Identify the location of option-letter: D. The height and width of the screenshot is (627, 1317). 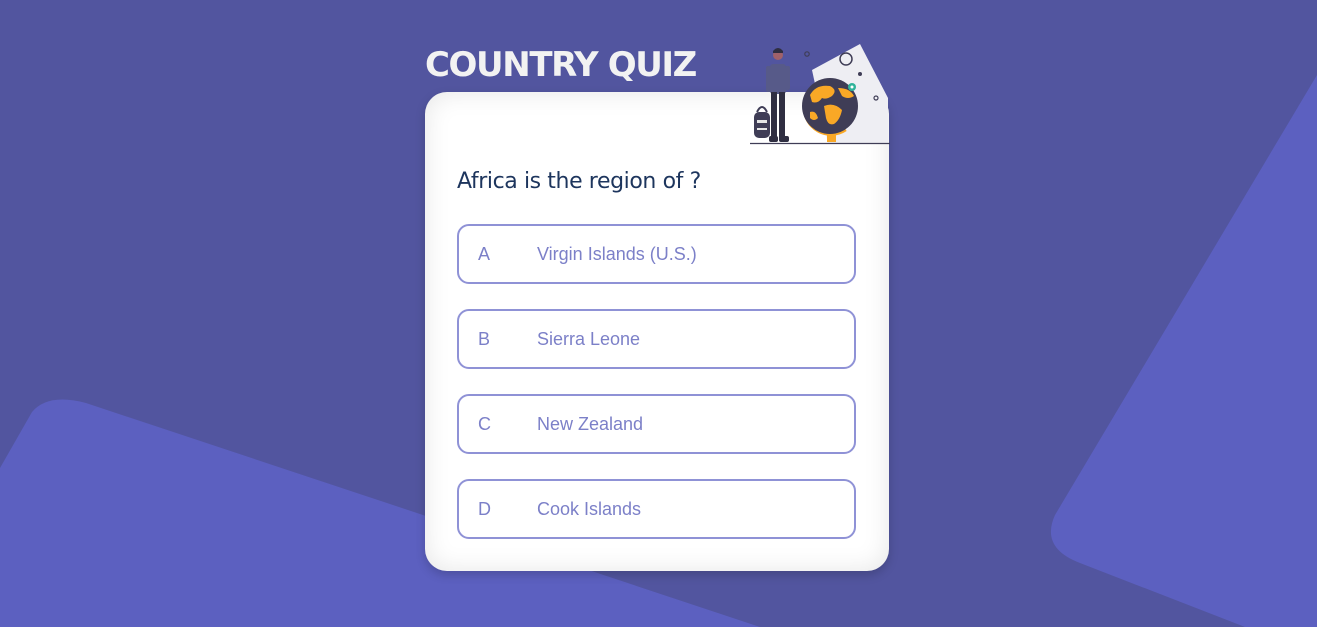
(484, 508).